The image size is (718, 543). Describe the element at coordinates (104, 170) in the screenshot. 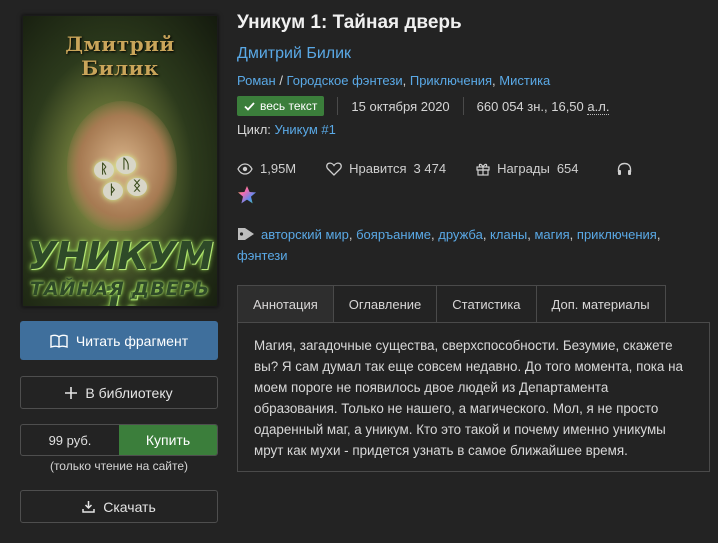

I see `cover-rune: ᚱ` at that location.